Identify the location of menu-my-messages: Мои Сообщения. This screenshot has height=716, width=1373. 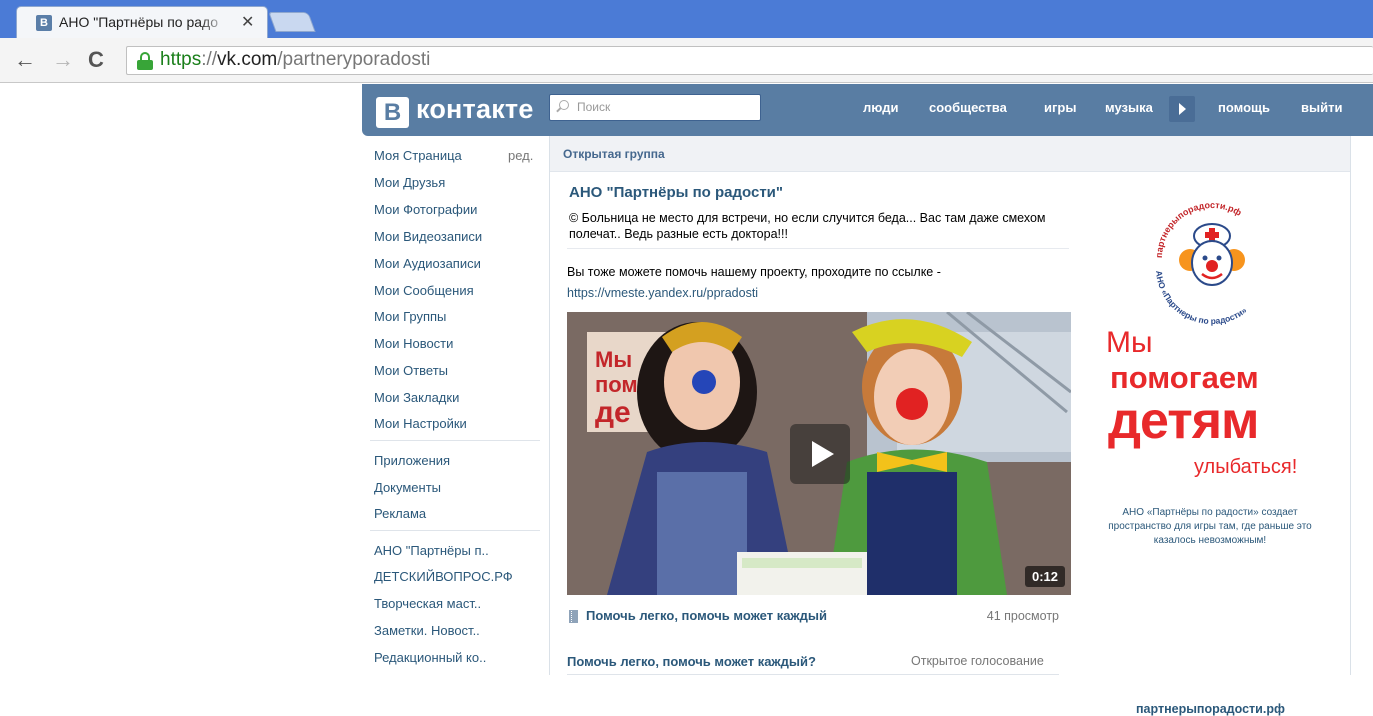
(424, 290).